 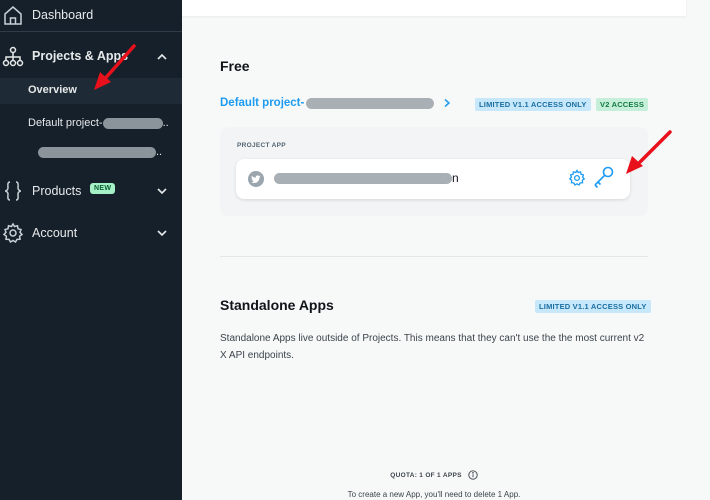 I want to click on sidebar-item-label: .., so click(x=100, y=152).